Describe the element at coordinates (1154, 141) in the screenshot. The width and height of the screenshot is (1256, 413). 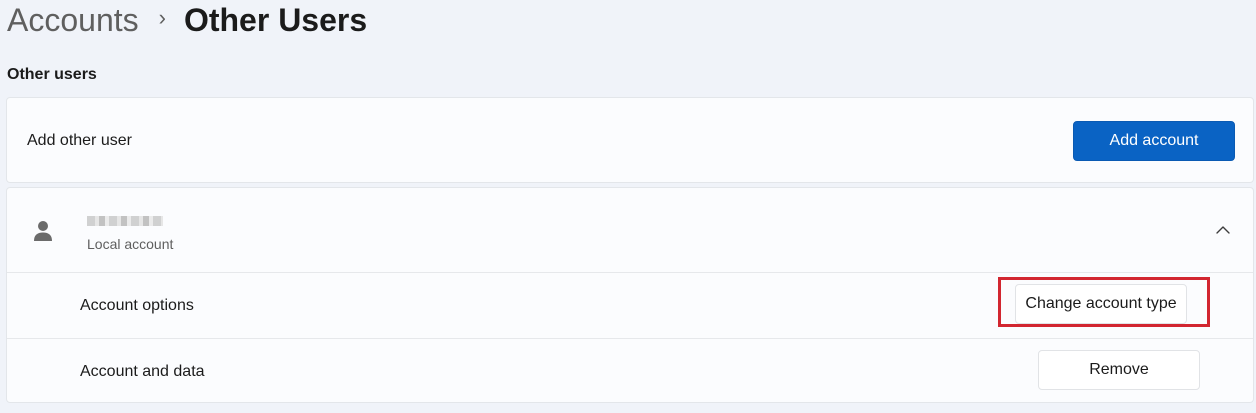
I see `add-account-button: Add account` at that location.